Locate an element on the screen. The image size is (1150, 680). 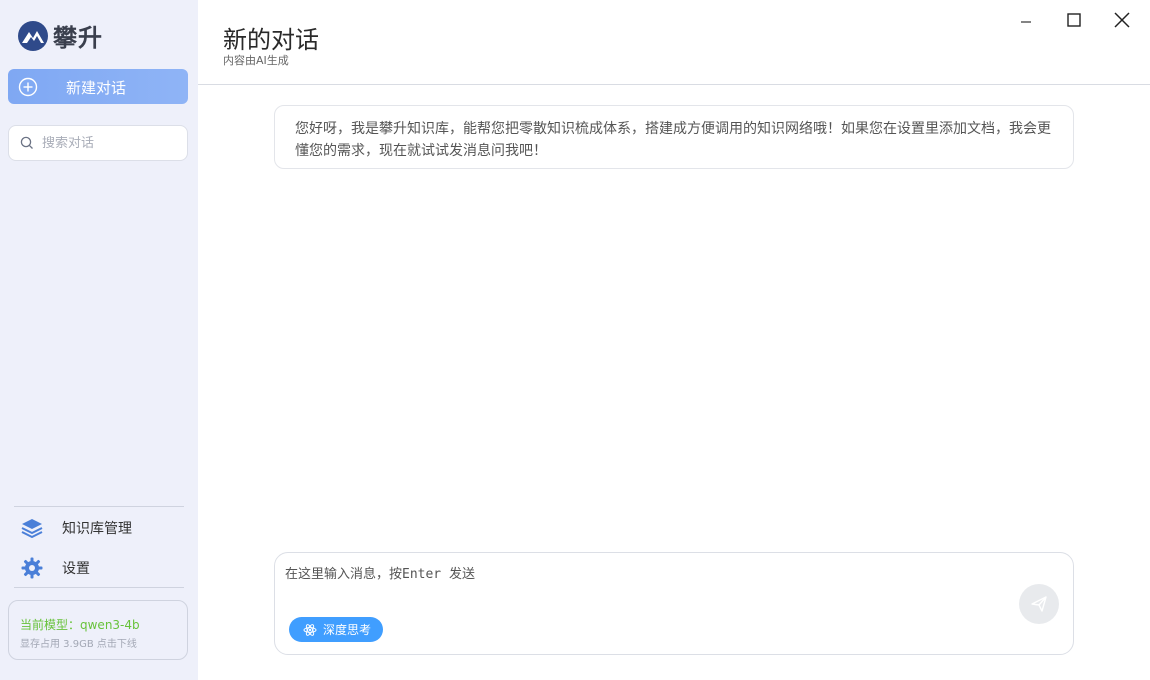
sidebar-item-knowledge-base: 知识库管理 is located at coordinates (76, 528).